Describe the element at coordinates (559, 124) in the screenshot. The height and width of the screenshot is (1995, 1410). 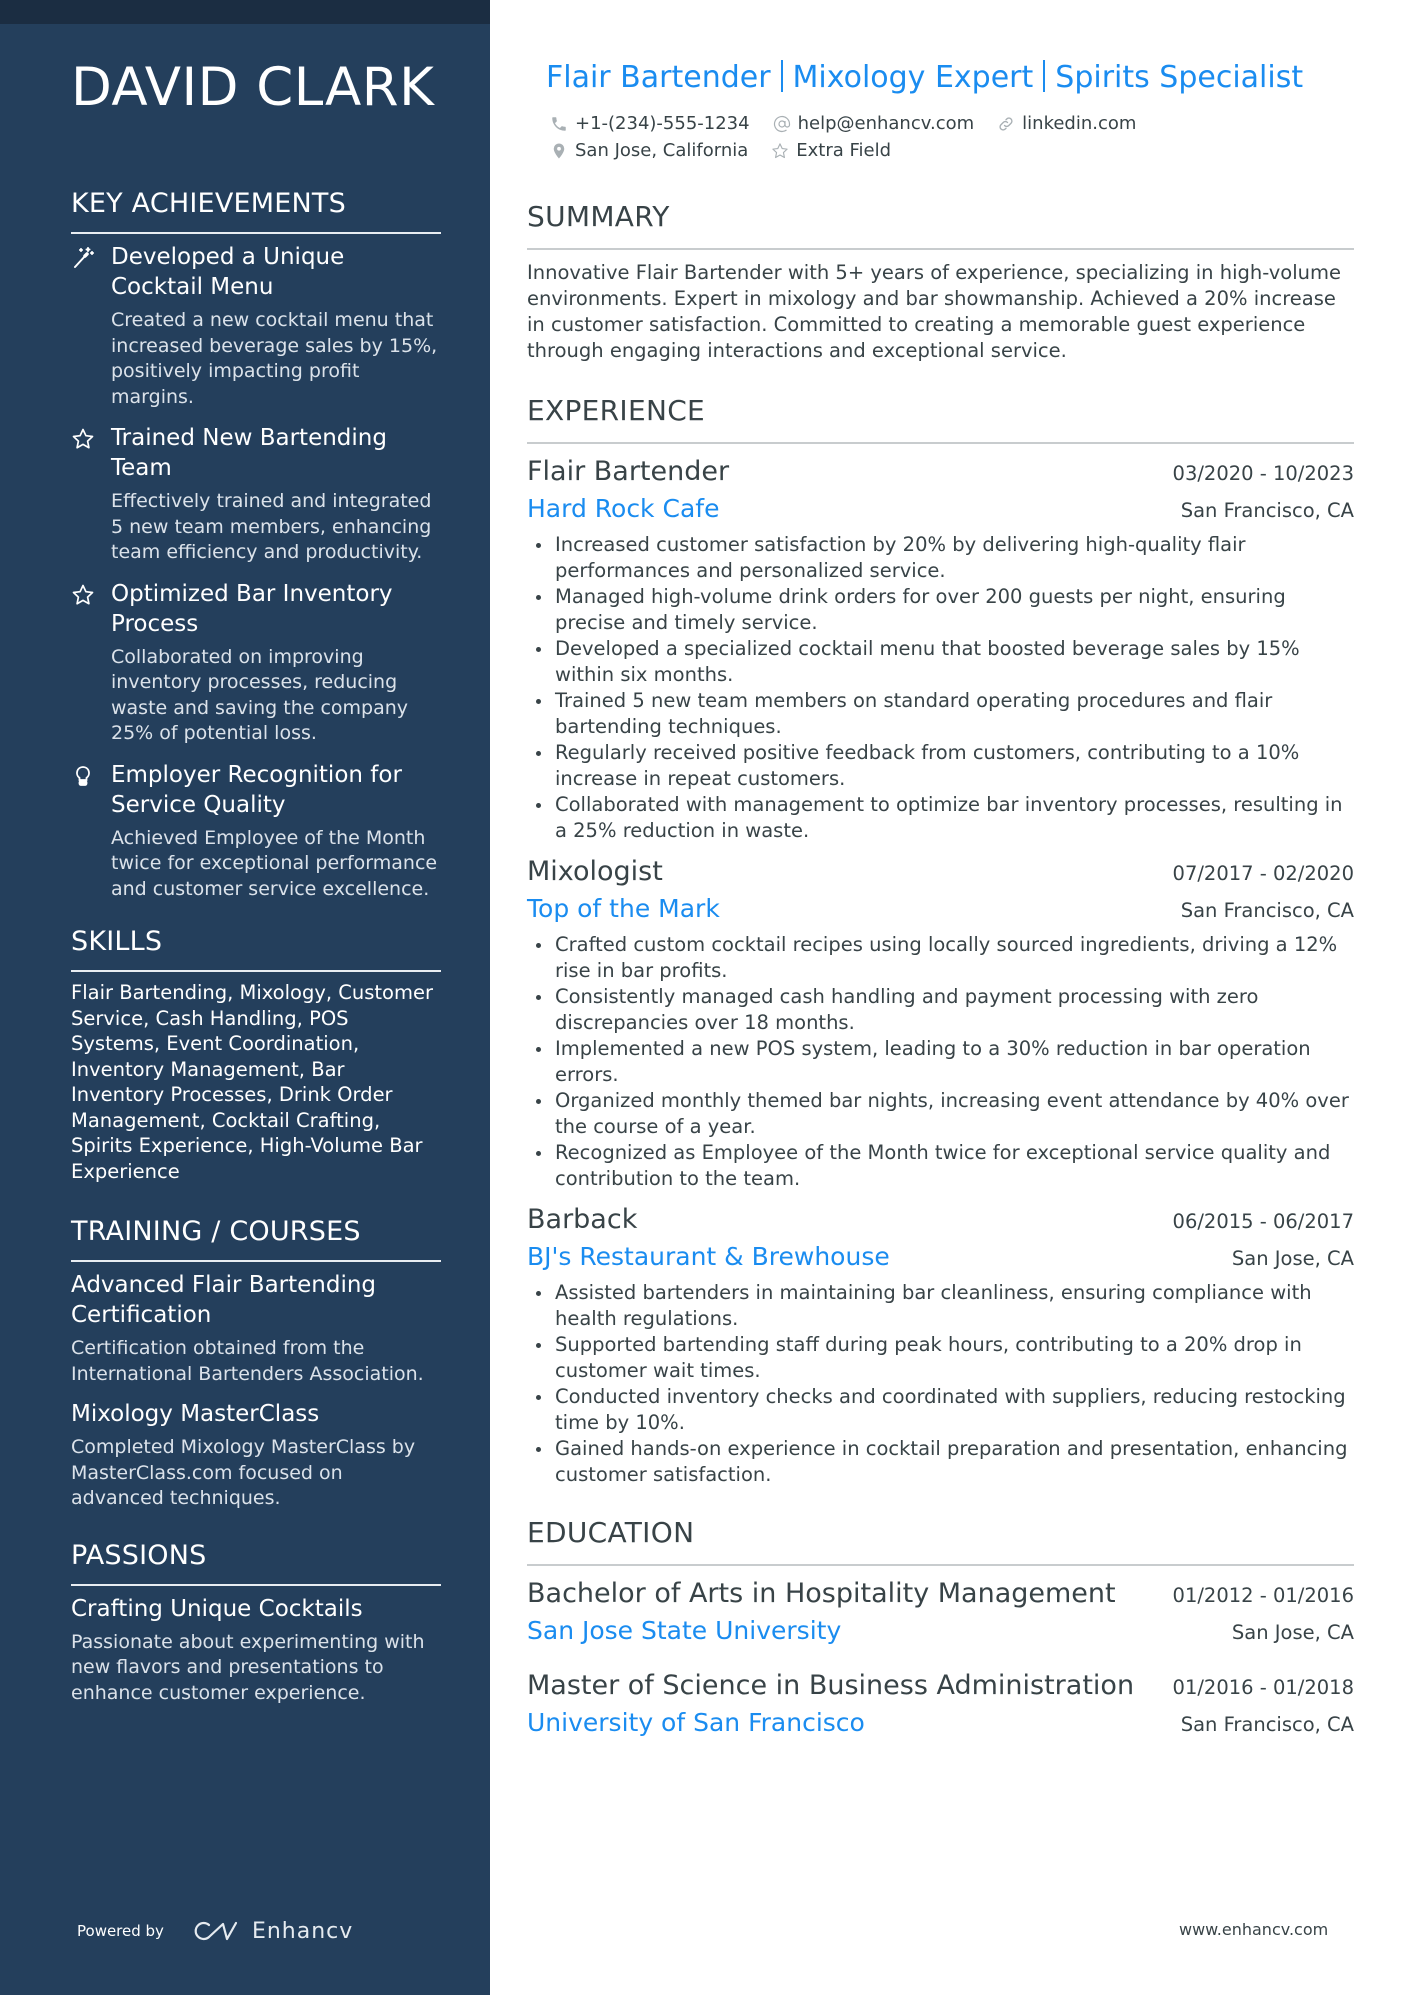
I see `phone-icon` at that location.